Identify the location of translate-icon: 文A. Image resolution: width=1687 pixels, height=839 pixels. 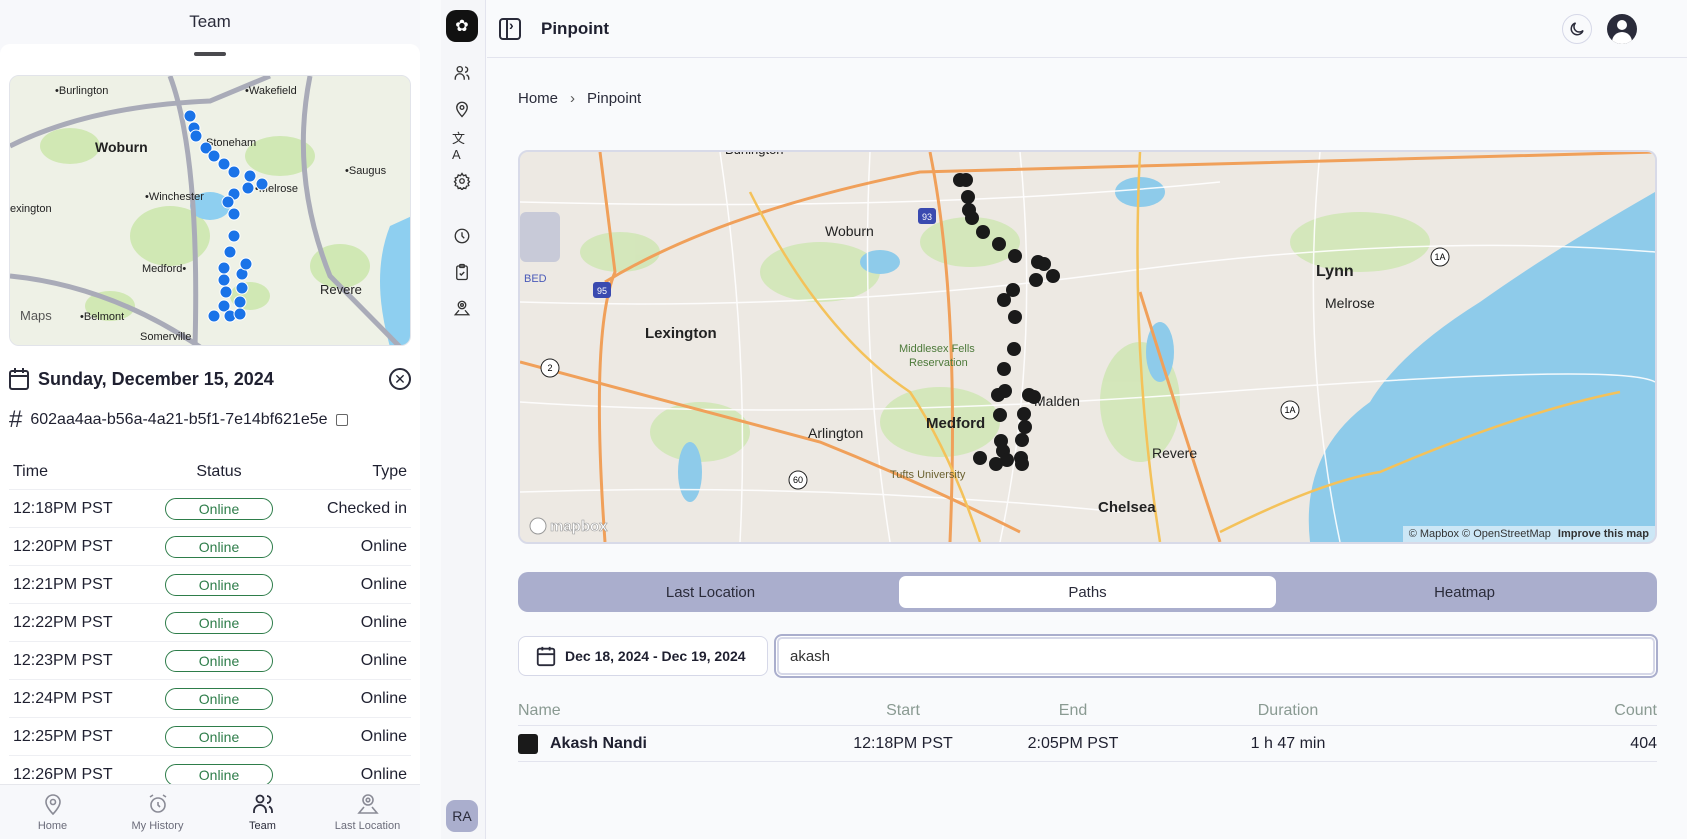
(462, 146).